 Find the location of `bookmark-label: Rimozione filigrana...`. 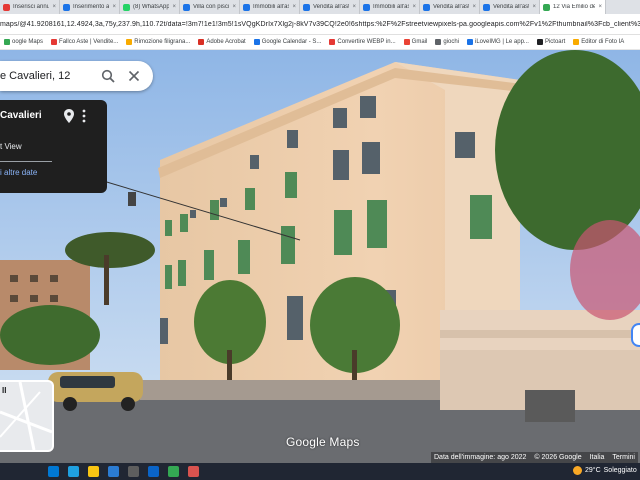

bookmark-label: Rimozione filigrana... is located at coordinates (162, 42).